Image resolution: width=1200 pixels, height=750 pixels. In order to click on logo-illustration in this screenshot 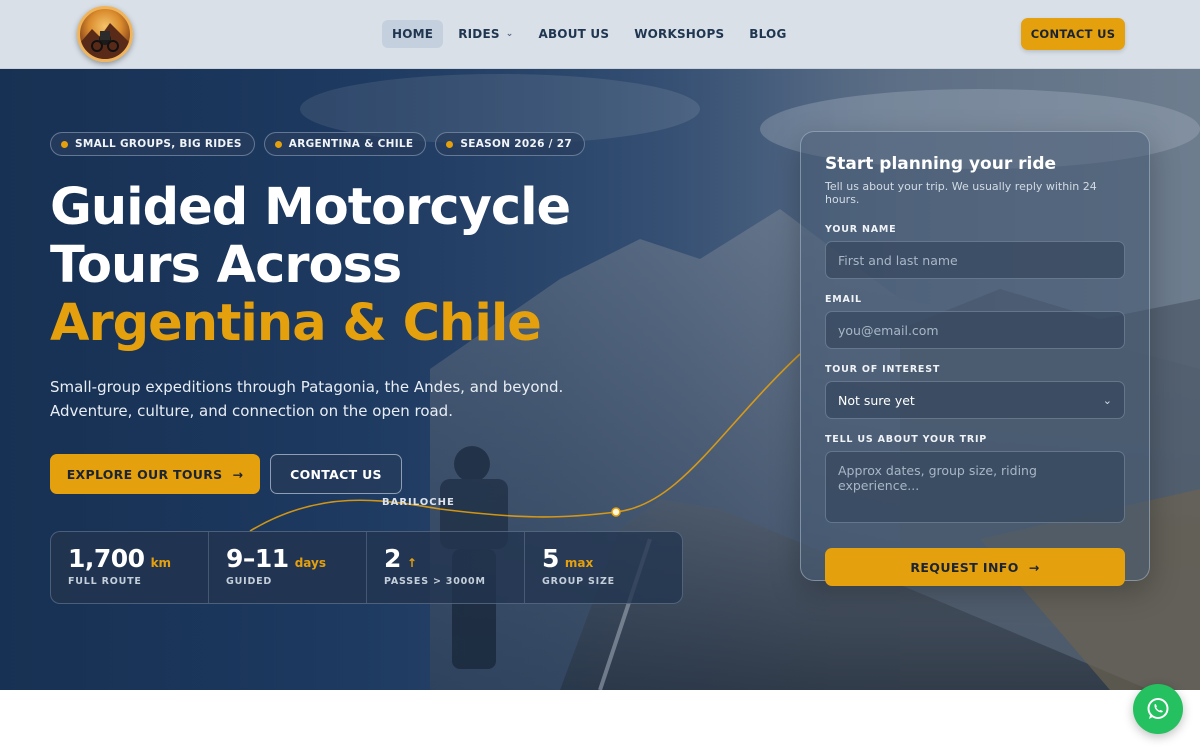, I will do `click(105, 41)`.